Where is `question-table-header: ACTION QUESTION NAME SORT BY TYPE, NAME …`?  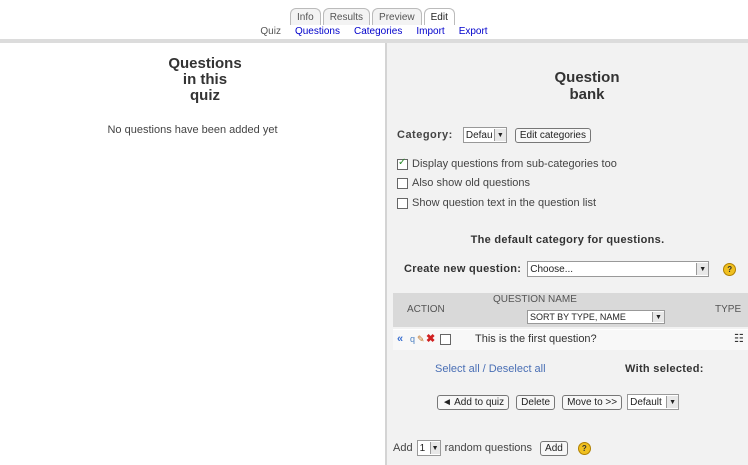
question-table-header: ACTION QUESTION NAME SORT BY TYPE, NAME … is located at coordinates (570, 310).